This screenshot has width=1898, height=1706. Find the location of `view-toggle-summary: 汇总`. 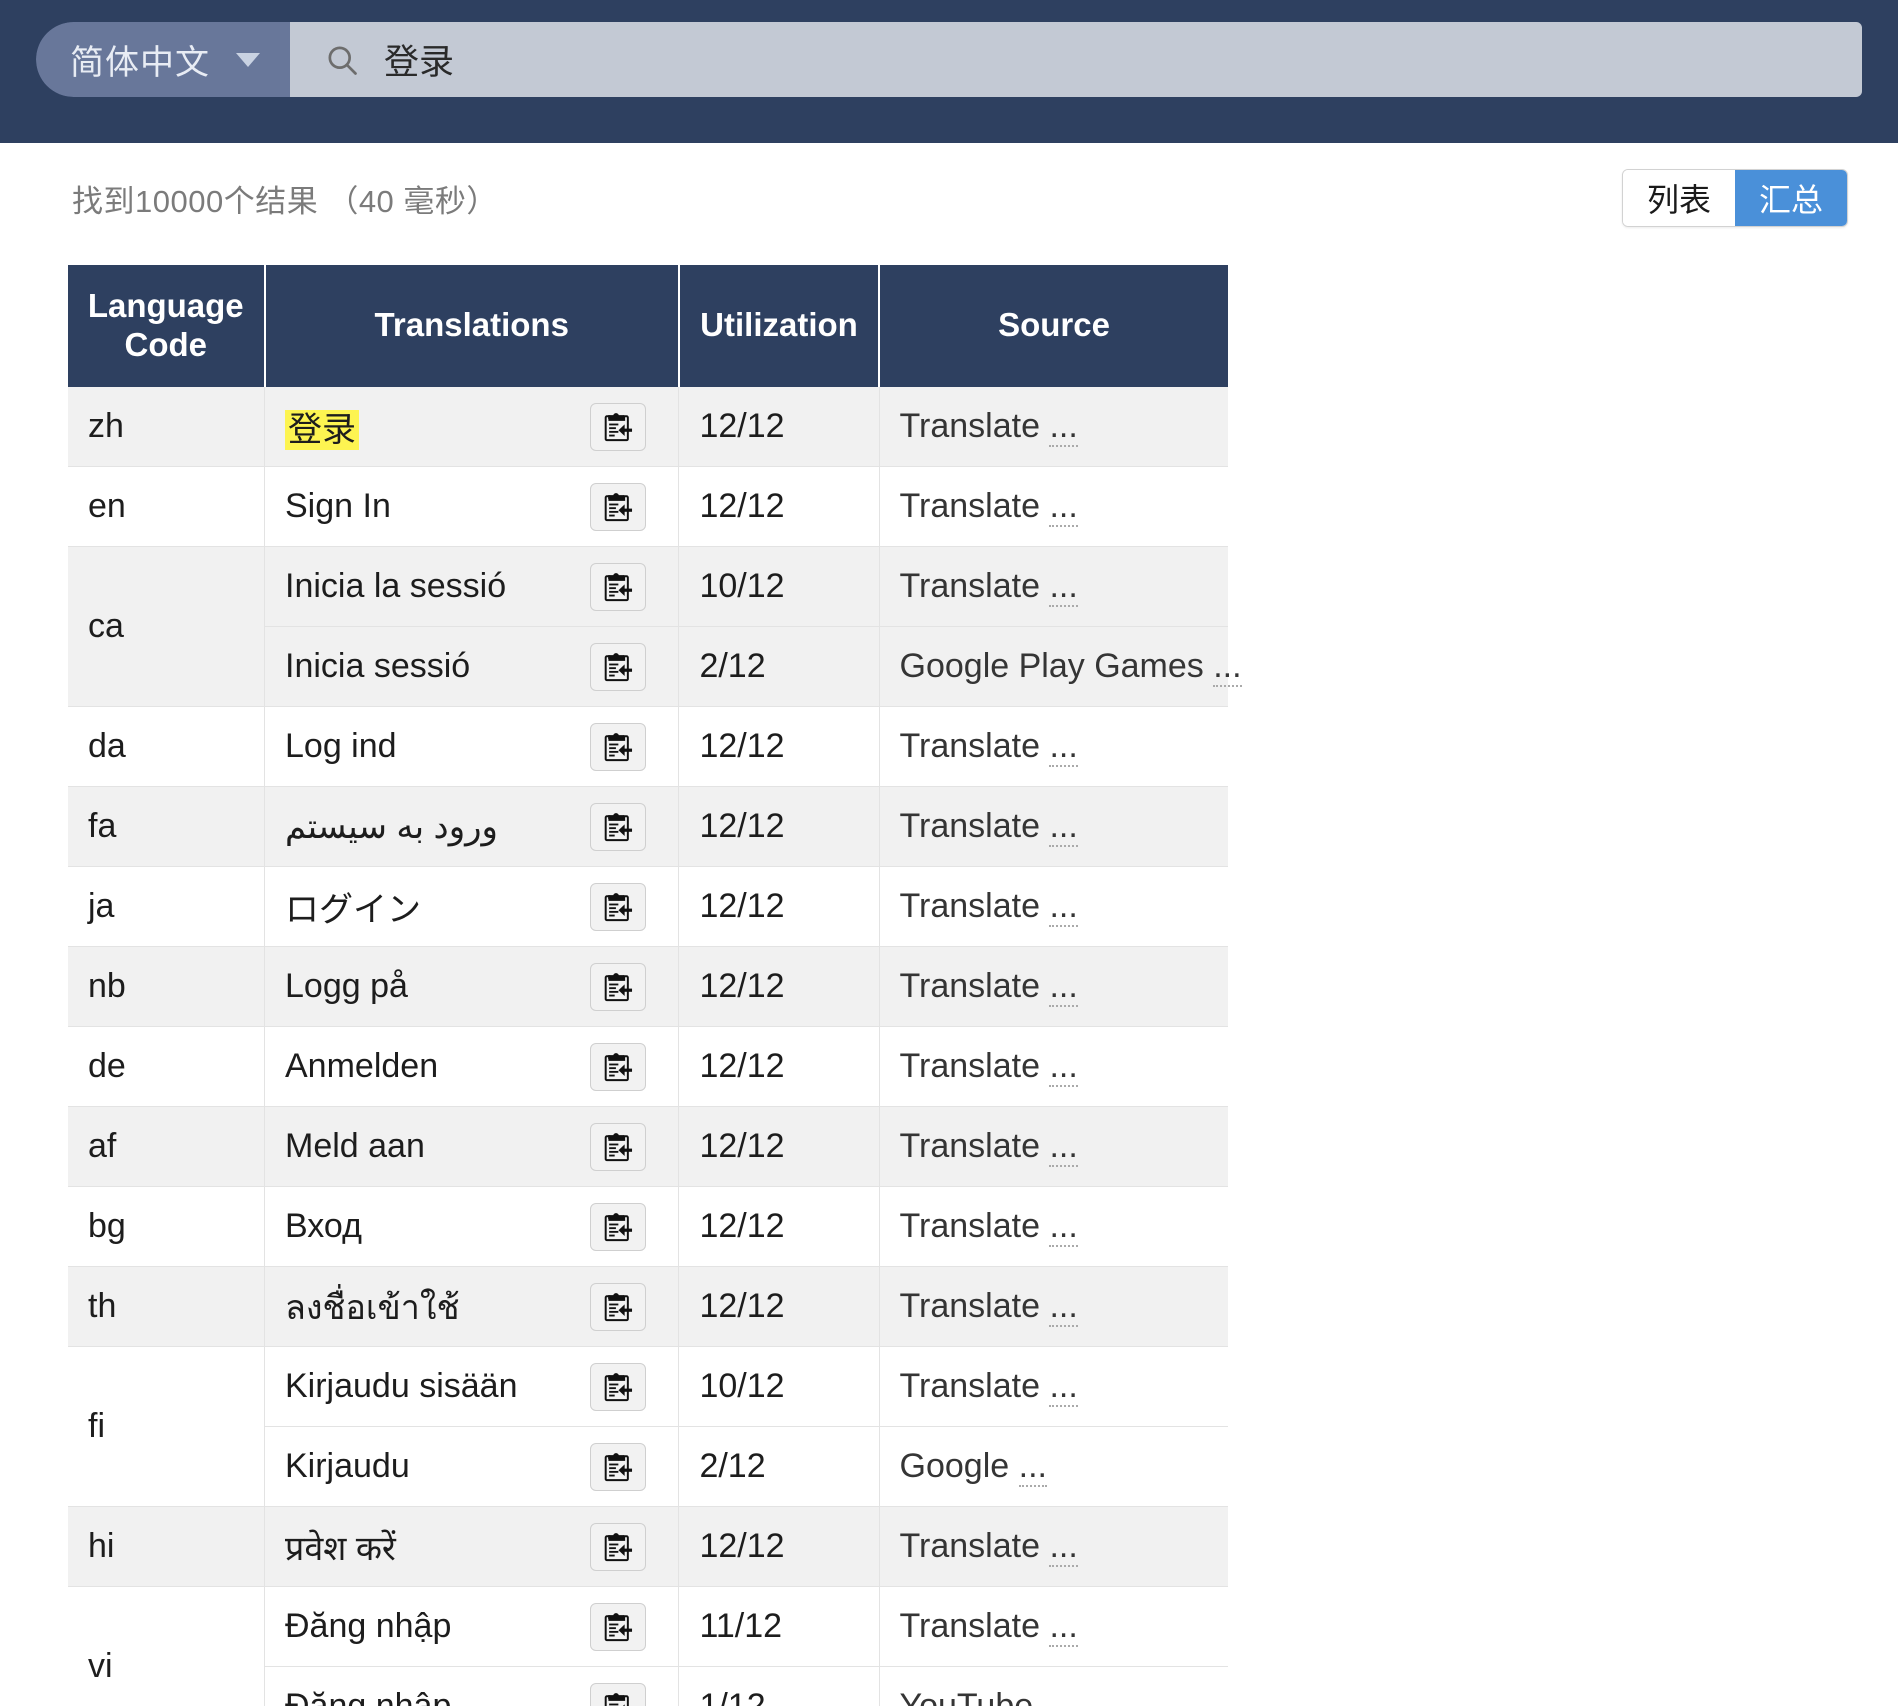

view-toggle-summary: 汇总 is located at coordinates (1790, 198).